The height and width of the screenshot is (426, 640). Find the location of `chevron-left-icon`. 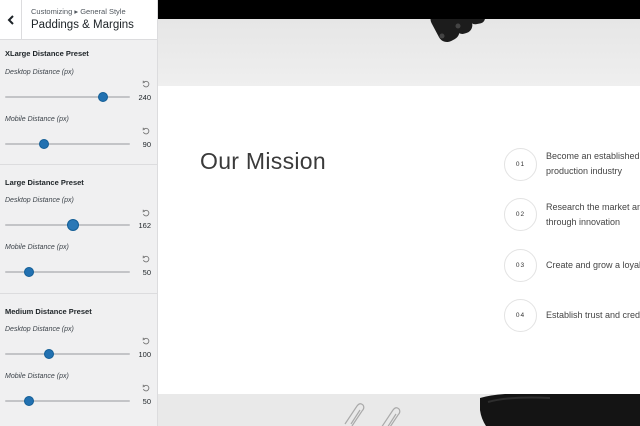

chevron-left-icon is located at coordinates (10, 20).